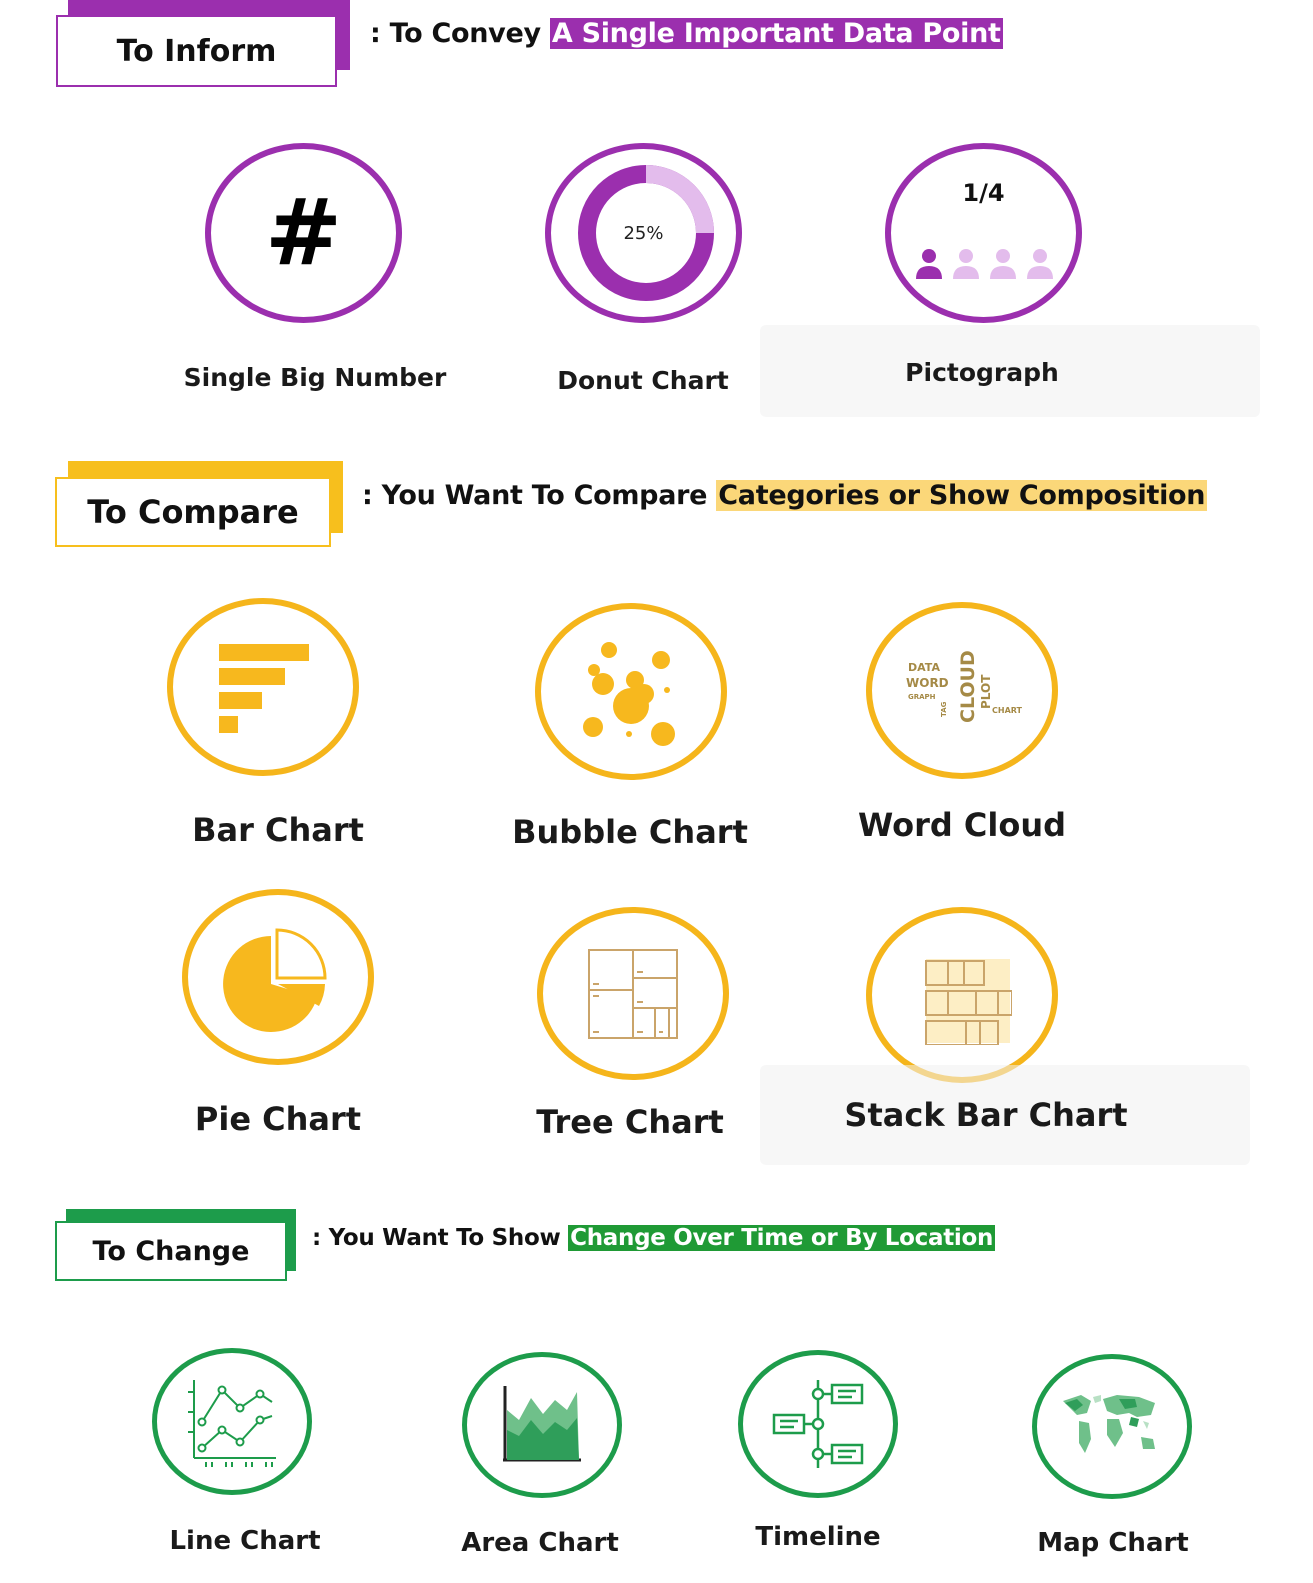 This screenshot has width=1313, height=1583. I want to click on inform-subtitle-prefix: : To Convey, so click(455, 33).